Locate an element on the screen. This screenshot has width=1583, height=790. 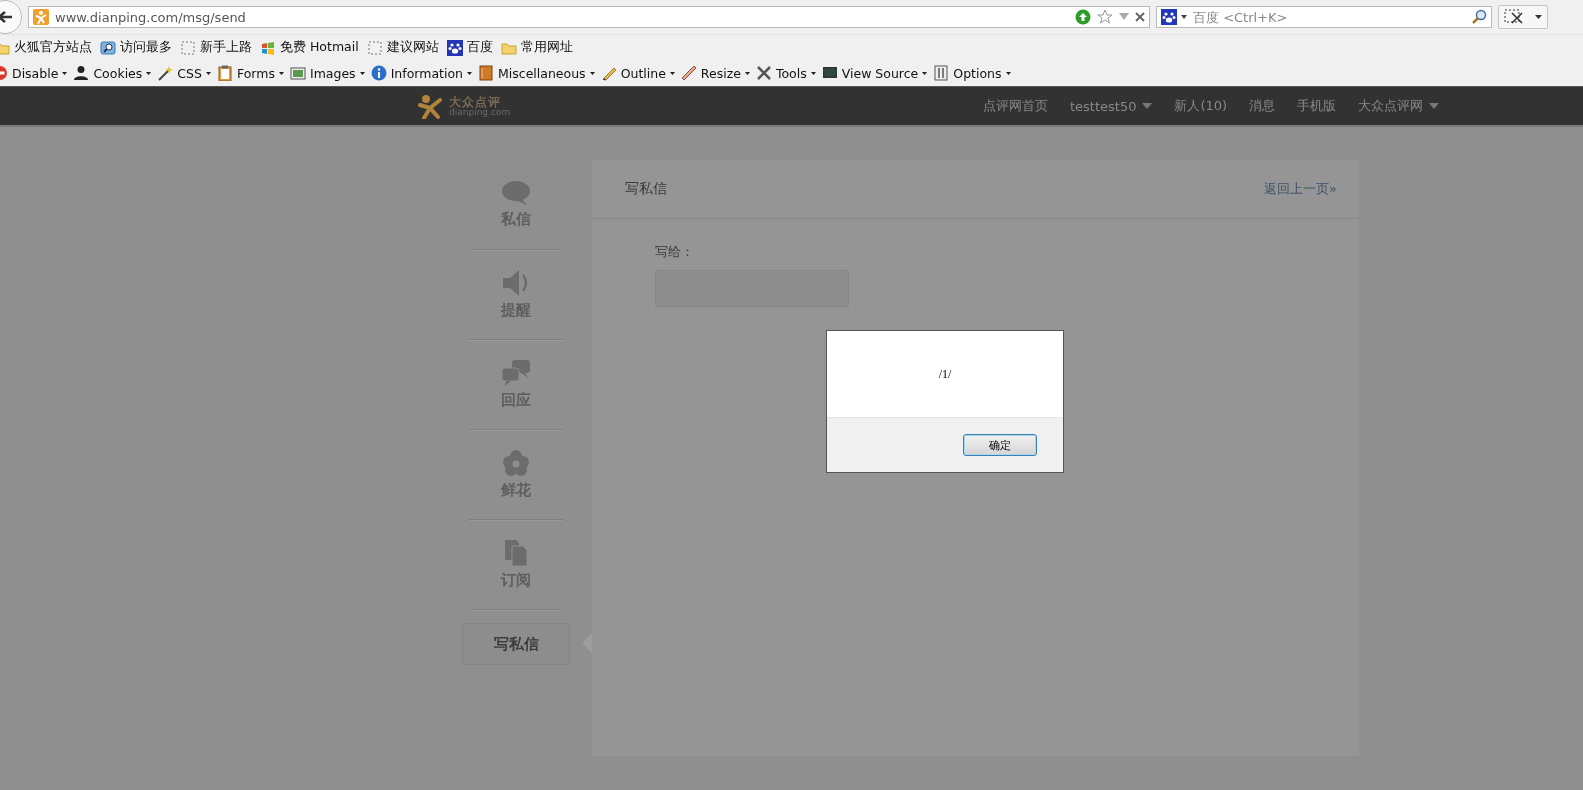
book-icon is located at coordinates (486, 73).